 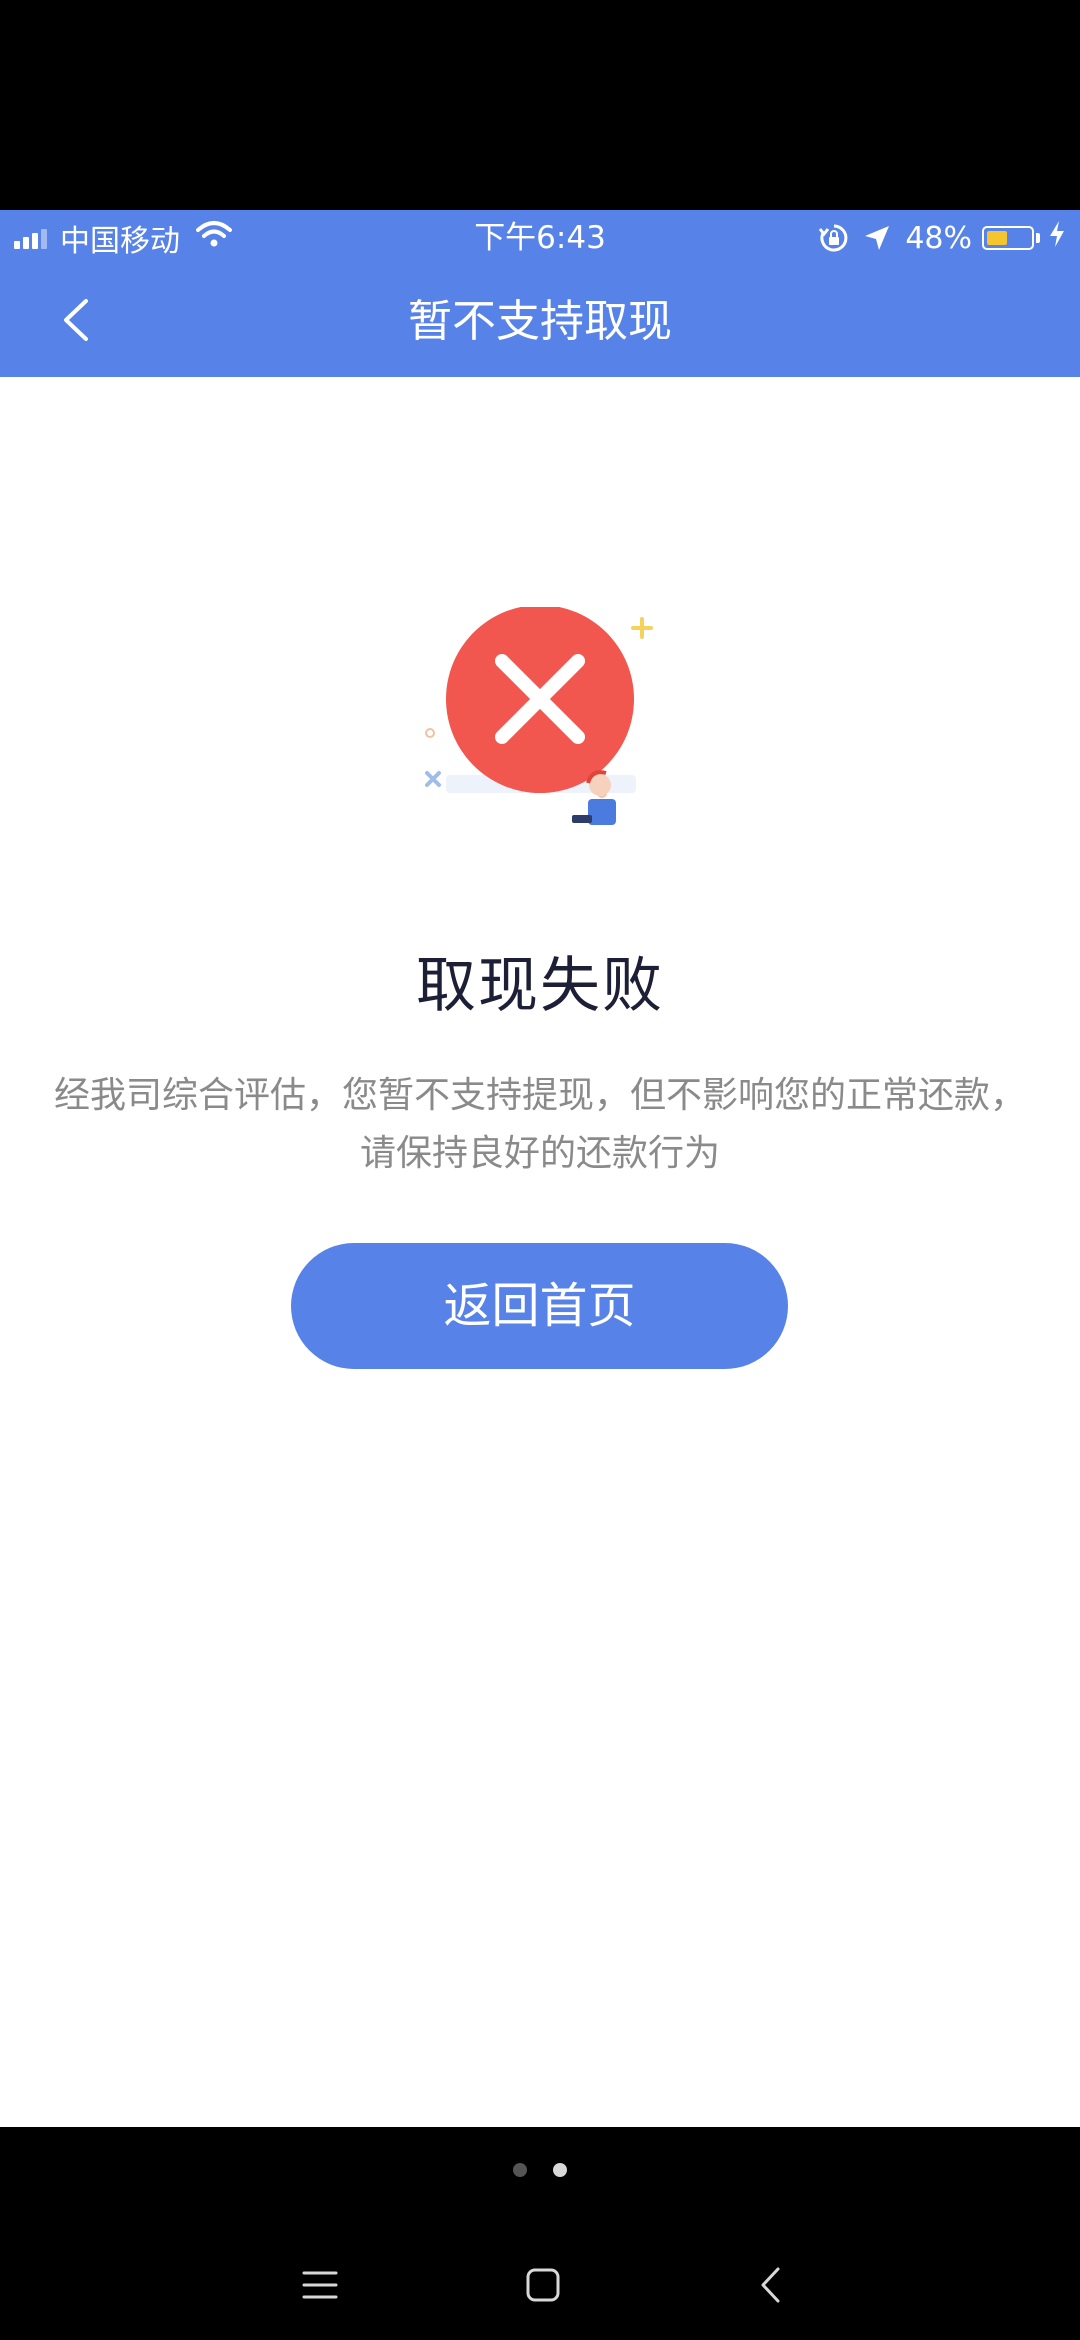 What do you see at coordinates (834, 238) in the screenshot?
I see `rotation-lock-icon` at bounding box center [834, 238].